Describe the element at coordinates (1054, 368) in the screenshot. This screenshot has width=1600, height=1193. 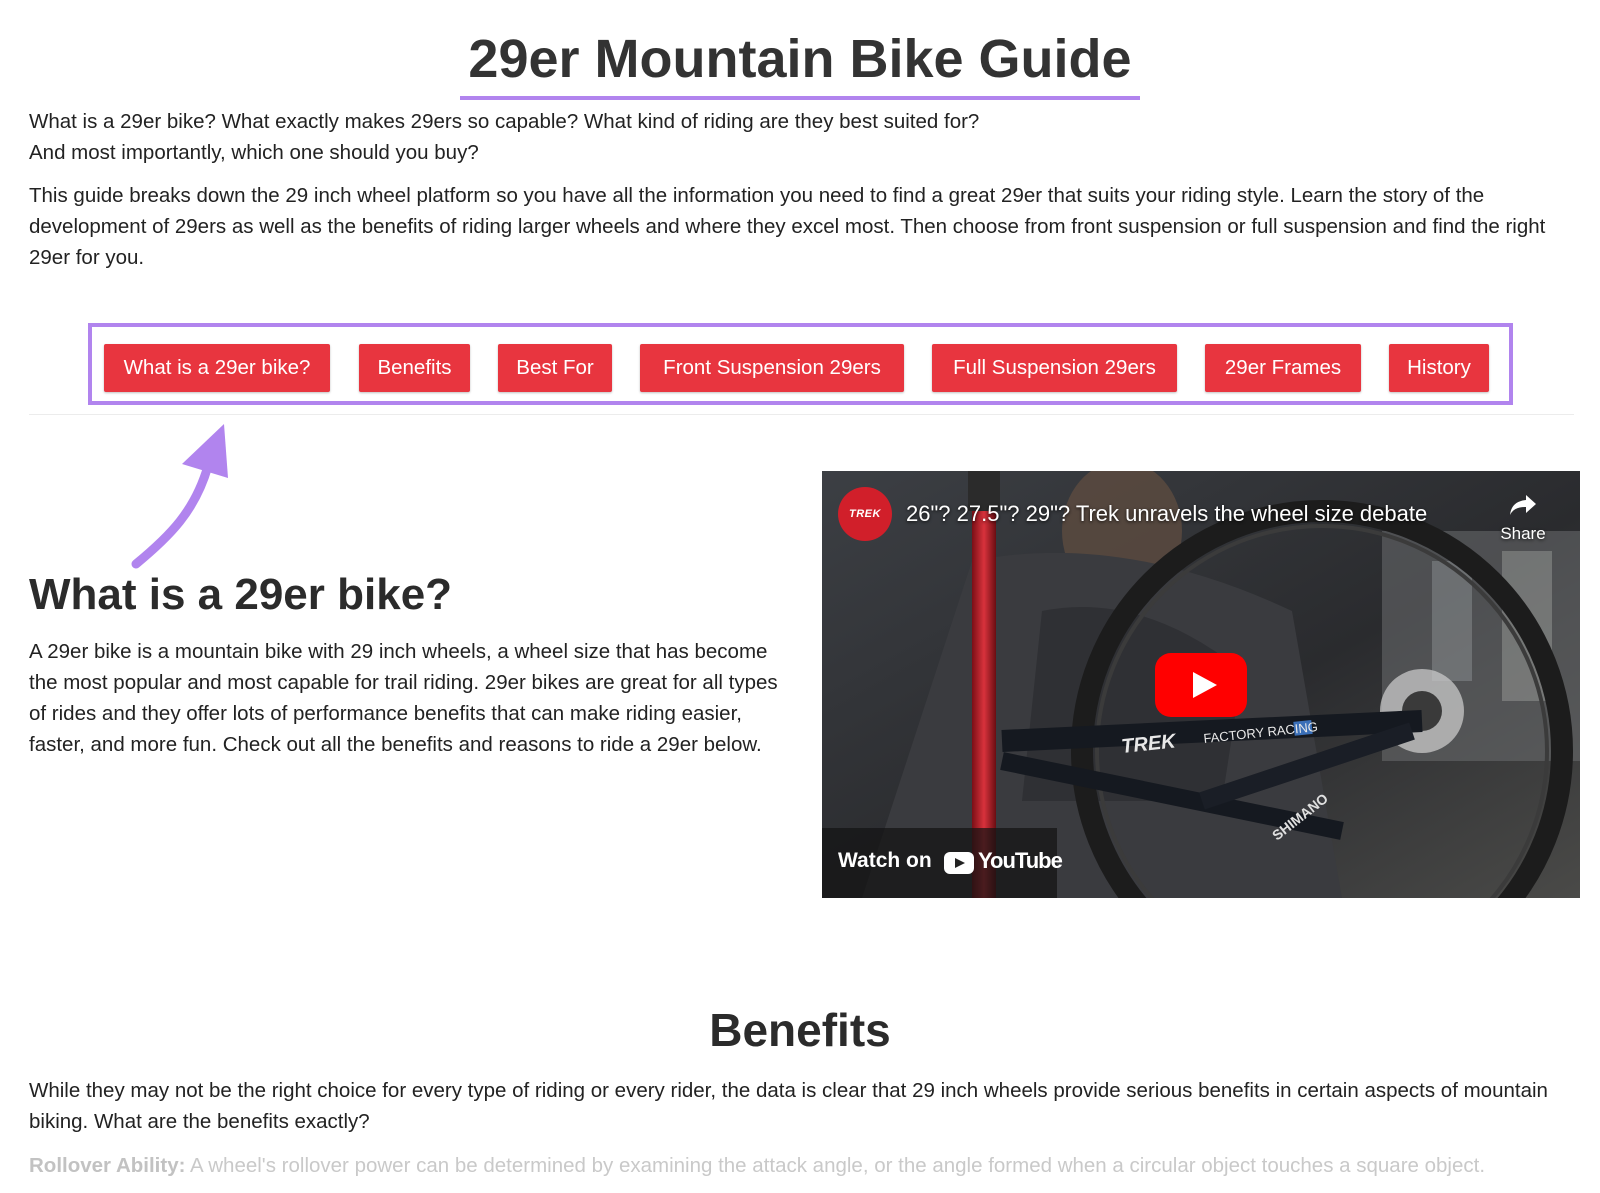
I see `nav-button-full-suspension: Full Suspension 29ers` at that location.